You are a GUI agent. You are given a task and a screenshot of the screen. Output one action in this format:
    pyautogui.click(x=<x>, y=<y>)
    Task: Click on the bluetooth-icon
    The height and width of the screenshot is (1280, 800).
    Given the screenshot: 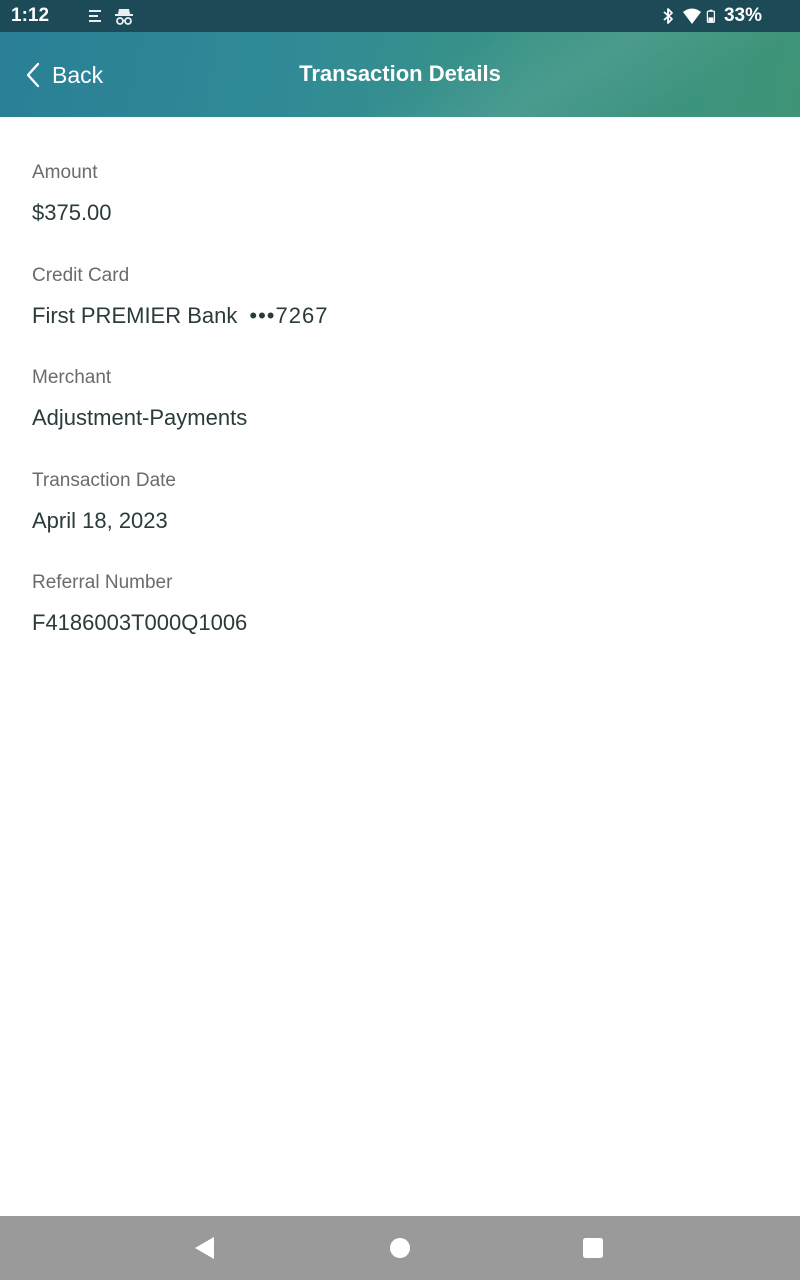 What is the action you would take?
    pyautogui.click(x=668, y=16)
    